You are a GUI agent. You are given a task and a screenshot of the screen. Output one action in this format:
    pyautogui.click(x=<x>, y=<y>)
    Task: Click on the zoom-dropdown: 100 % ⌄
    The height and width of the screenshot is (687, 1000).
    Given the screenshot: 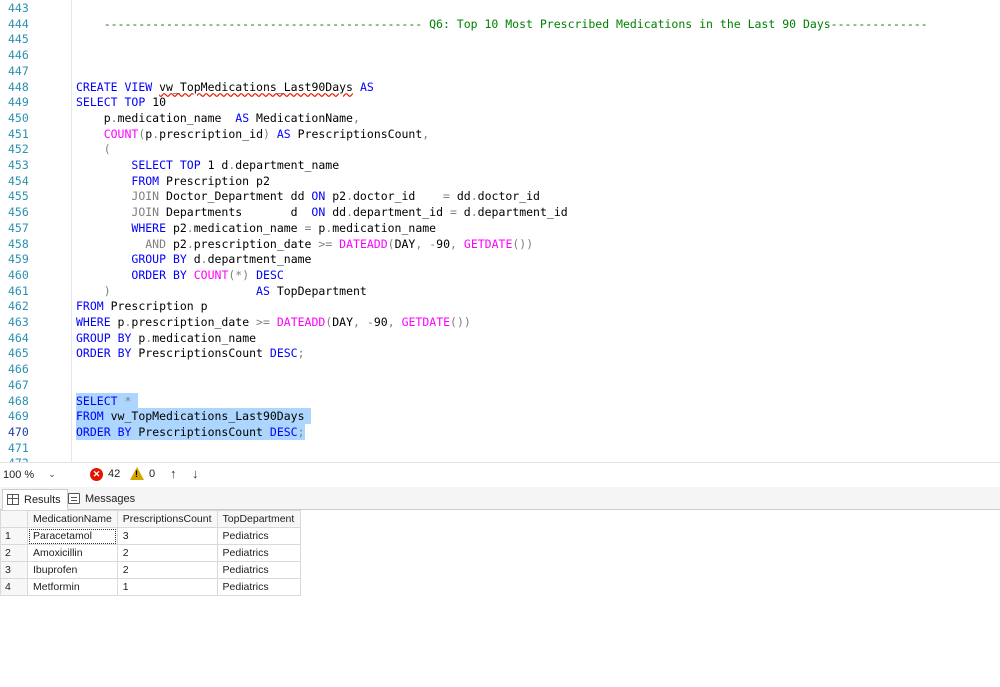 What is the action you would take?
    pyautogui.click(x=32, y=474)
    